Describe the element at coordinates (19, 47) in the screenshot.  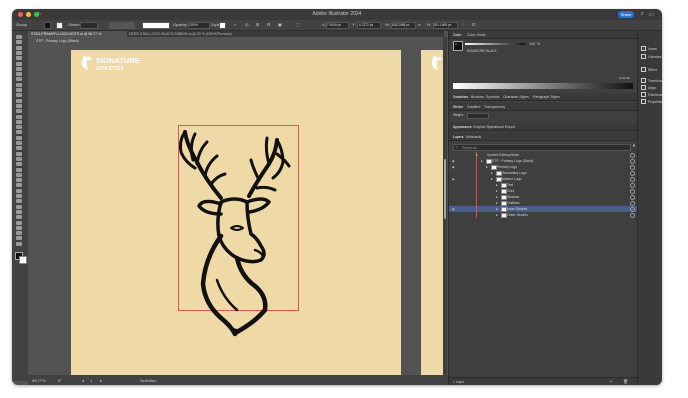
I see `tool-3-icon` at that location.